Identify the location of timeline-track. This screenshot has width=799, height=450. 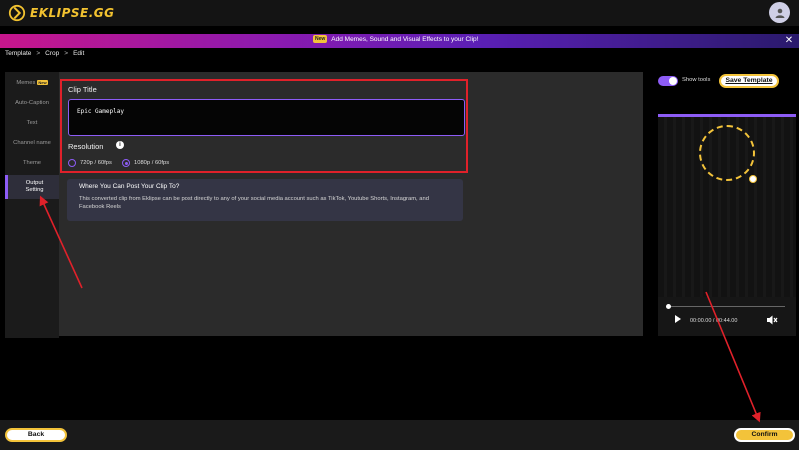
(726, 306).